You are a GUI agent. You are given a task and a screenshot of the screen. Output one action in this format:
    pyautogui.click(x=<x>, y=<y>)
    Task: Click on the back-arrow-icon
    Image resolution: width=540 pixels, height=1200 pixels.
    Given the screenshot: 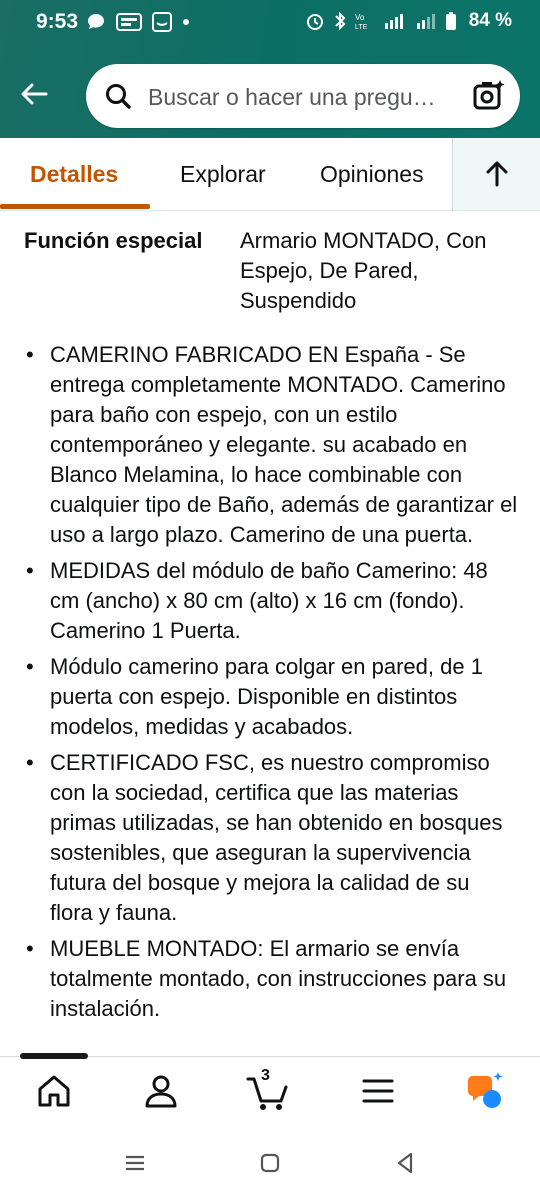 What is the action you would take?
    pyautogui.click(x=34, y=94)
    